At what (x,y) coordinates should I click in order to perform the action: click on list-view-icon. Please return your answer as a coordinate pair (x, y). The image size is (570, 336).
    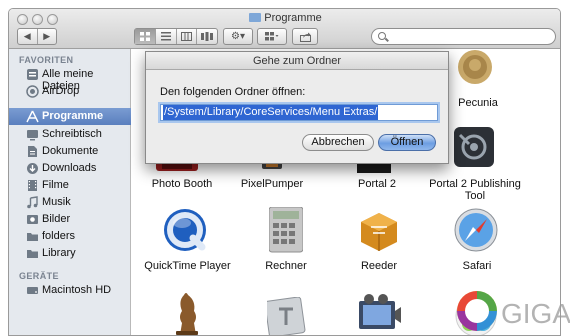
    Looking at the image, I should click on (165, 36).